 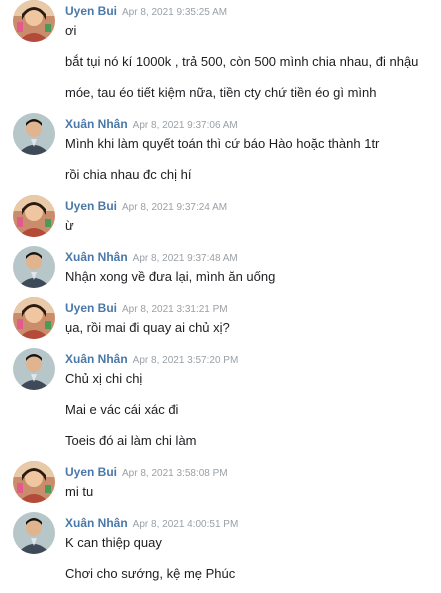 I want to click on message-header: Xuân Nhân Apr 8, 2021 9:37:48 AM, so click(x=151, y=257).